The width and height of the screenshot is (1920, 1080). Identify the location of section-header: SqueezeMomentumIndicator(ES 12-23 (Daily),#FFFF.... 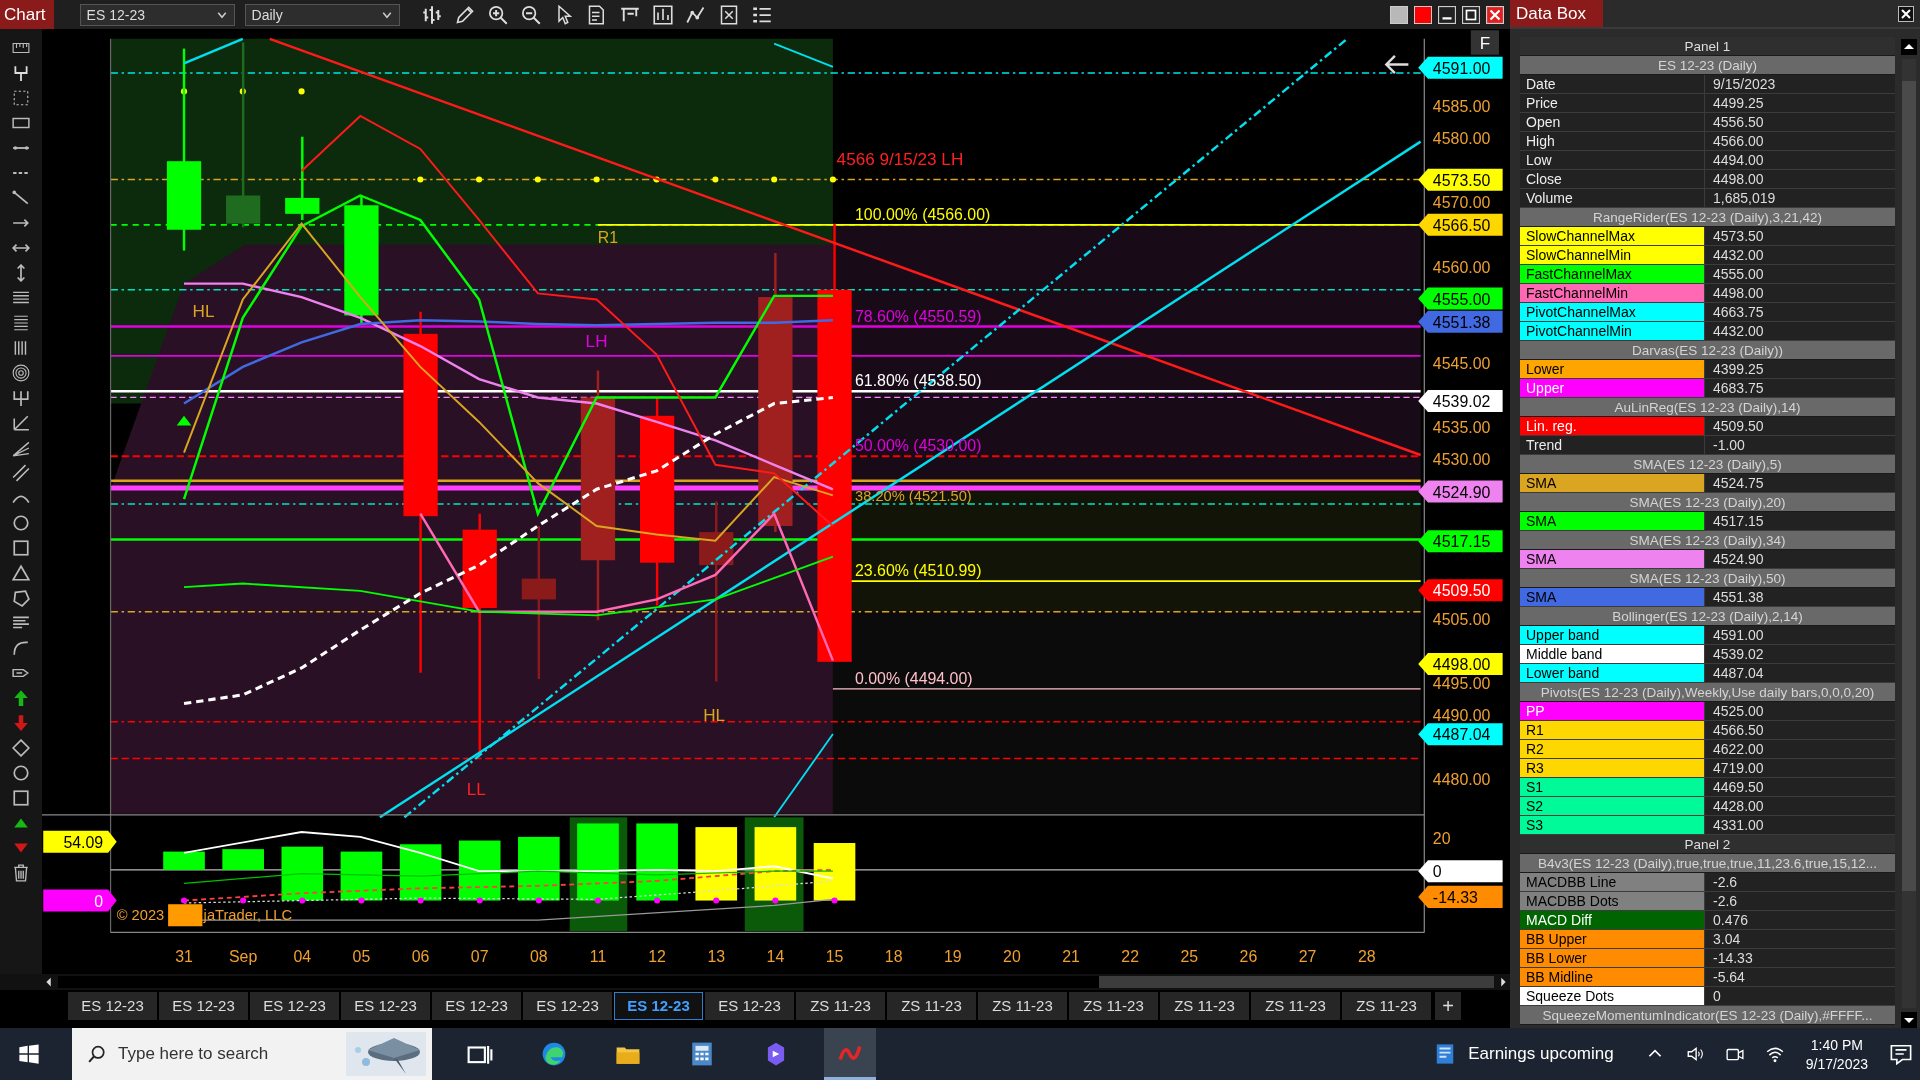
(1707, 1015).